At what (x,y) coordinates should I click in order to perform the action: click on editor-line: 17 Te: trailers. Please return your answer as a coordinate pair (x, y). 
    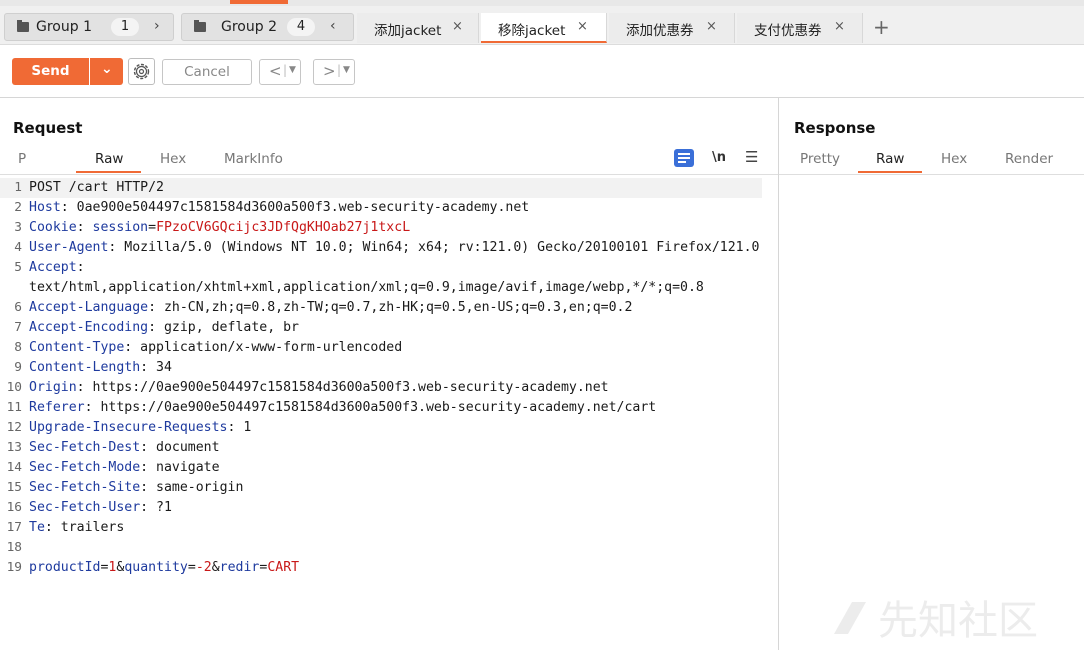
    Looking at the image, I should click on (381, 528).